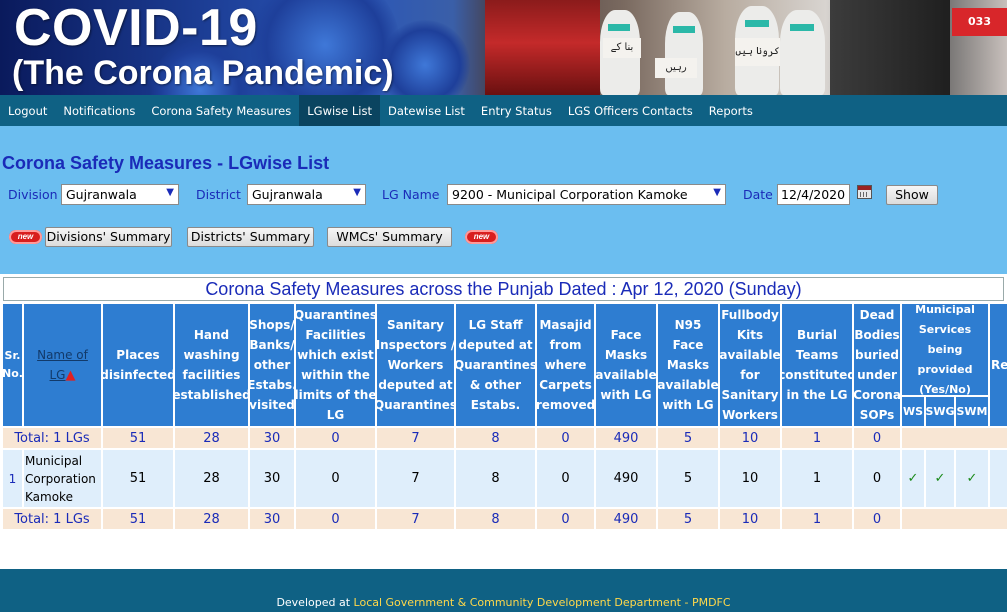  Describe the element at coordinates (218, 194) in the screenshot. I see `district-label: District` at that location.